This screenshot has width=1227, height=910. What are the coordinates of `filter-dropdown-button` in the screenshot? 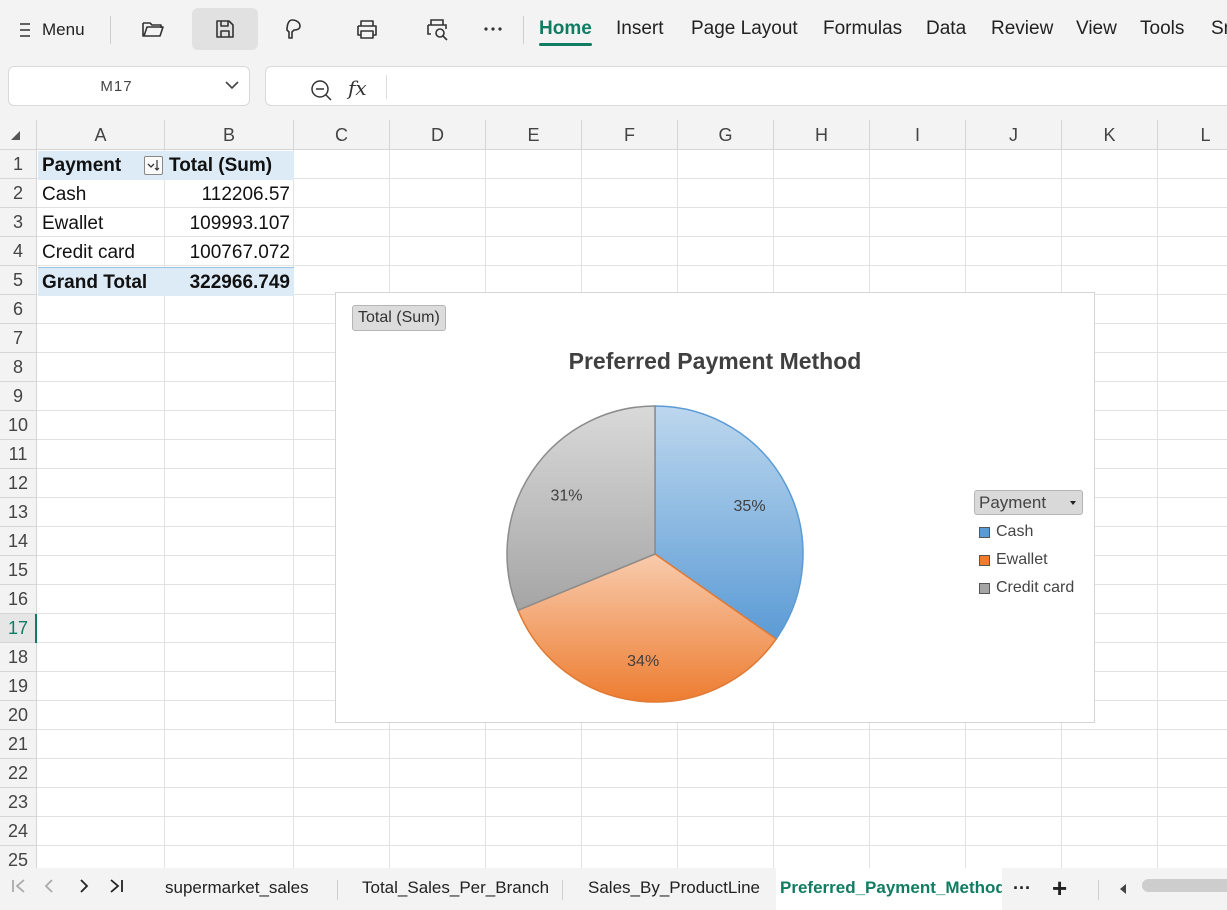 It's located at (153, 165).